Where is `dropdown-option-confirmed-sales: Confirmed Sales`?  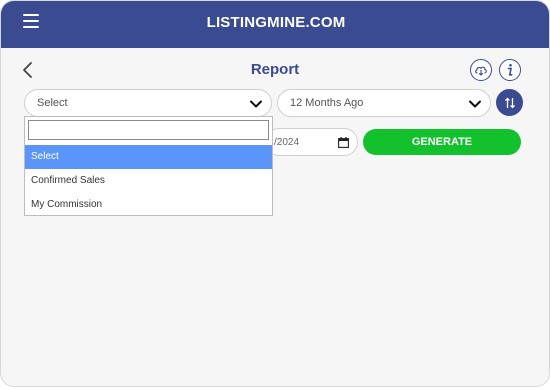 dropdown-option-confirmed-sales: Confirmed Sales is located at coordinates (148, 181).